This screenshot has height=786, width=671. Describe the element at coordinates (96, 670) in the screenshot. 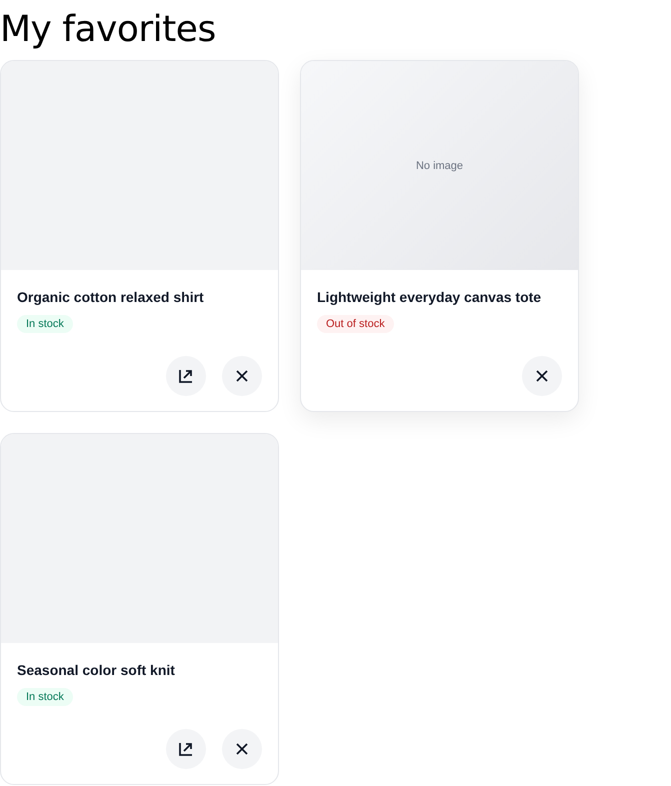

I see `product-name: Seasonal color soft knit` at that location.